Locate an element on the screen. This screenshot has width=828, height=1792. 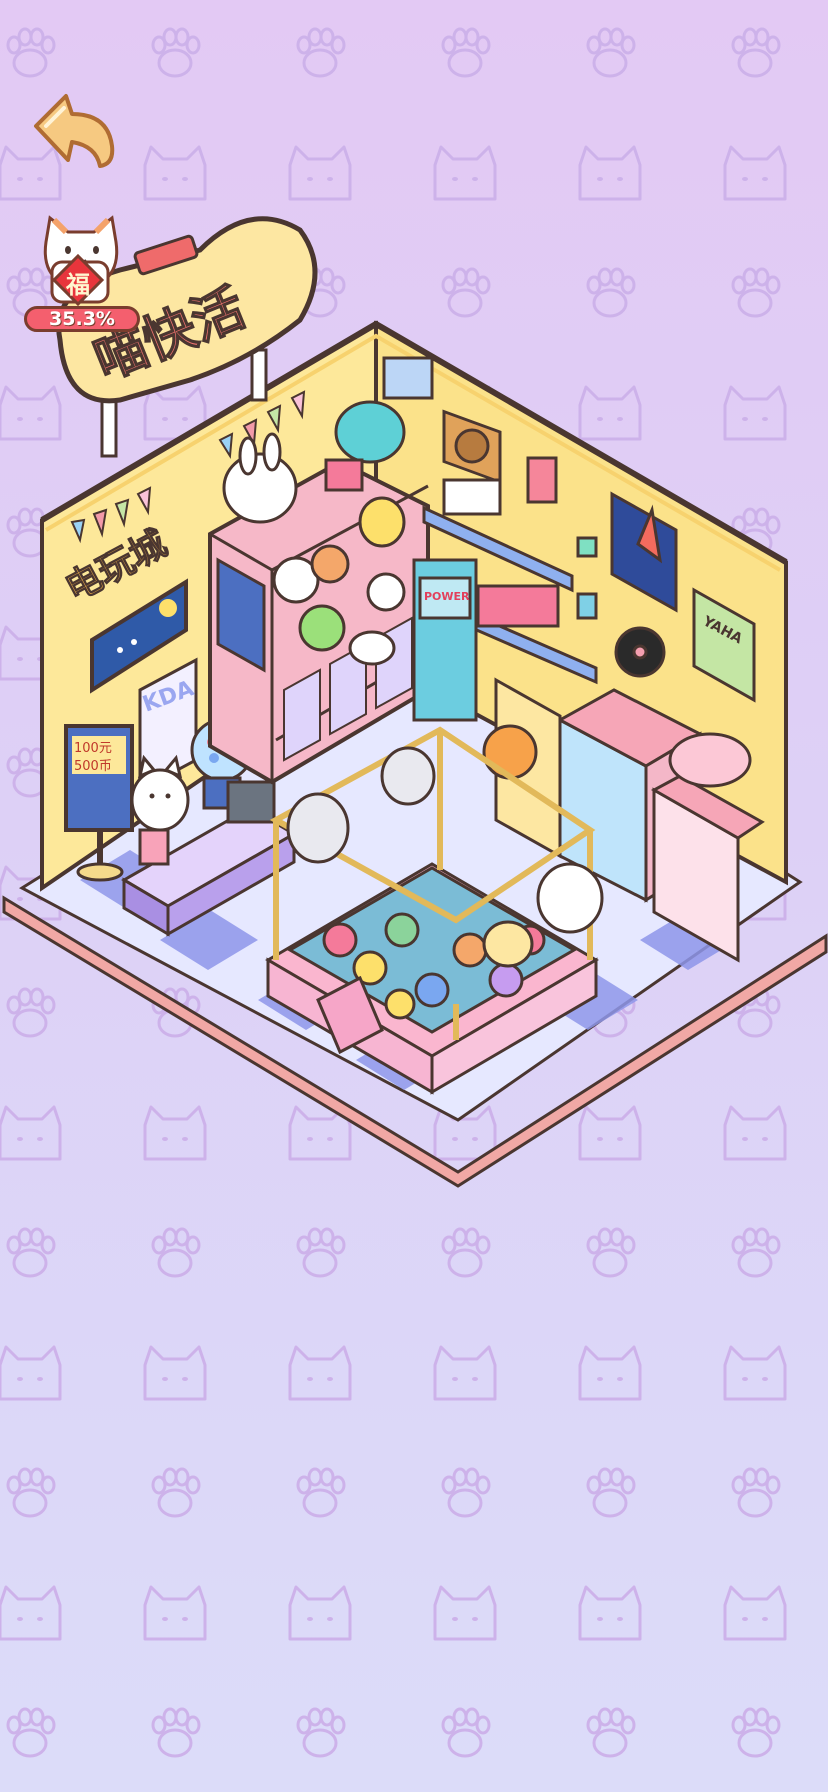
back-arrow-icon is located at coordinates (74, 131).